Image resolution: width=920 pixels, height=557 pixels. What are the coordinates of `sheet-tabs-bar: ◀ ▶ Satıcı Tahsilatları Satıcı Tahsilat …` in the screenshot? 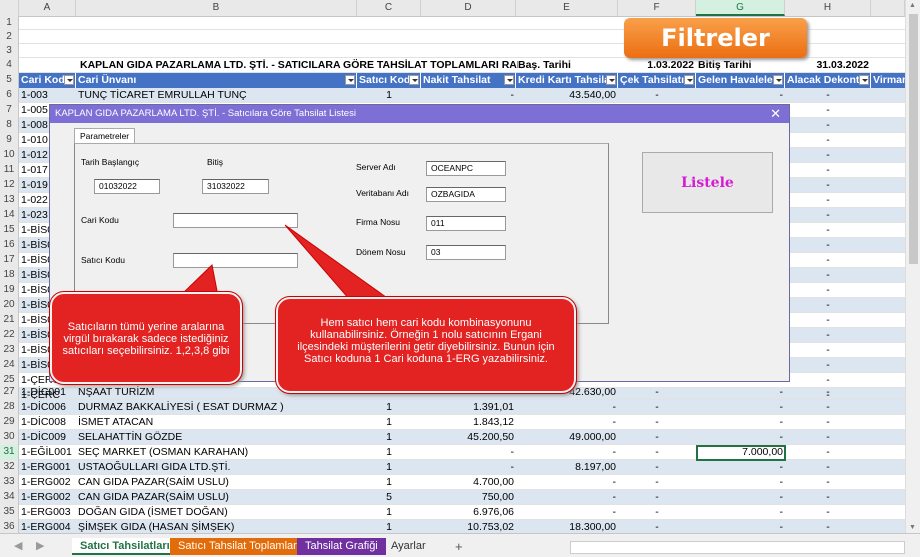 It's located at (460, 545).